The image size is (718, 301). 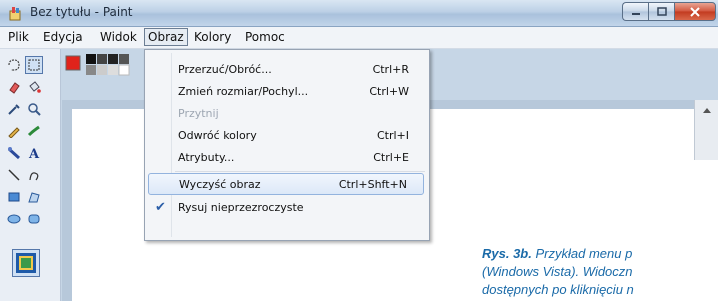 What do you see at coordinates (34, 109) in the screenshot?
I see `magnifier-icon` at bounding box center [34, 109].